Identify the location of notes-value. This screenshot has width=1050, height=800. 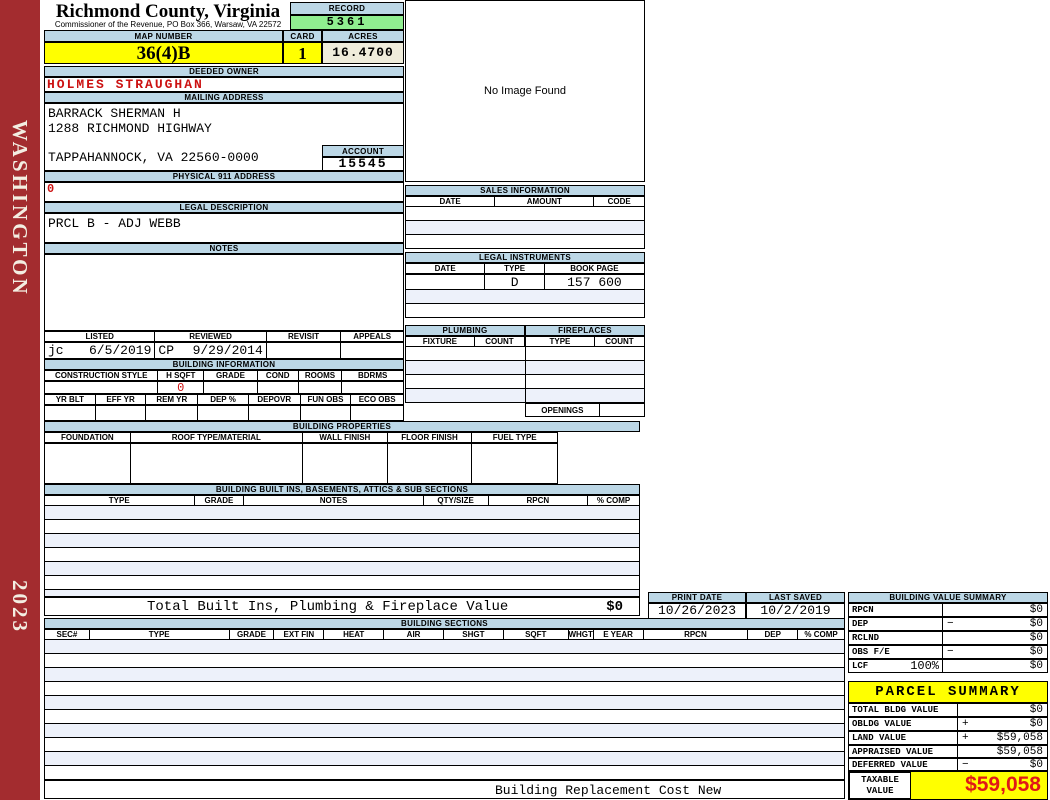
(224, 292).